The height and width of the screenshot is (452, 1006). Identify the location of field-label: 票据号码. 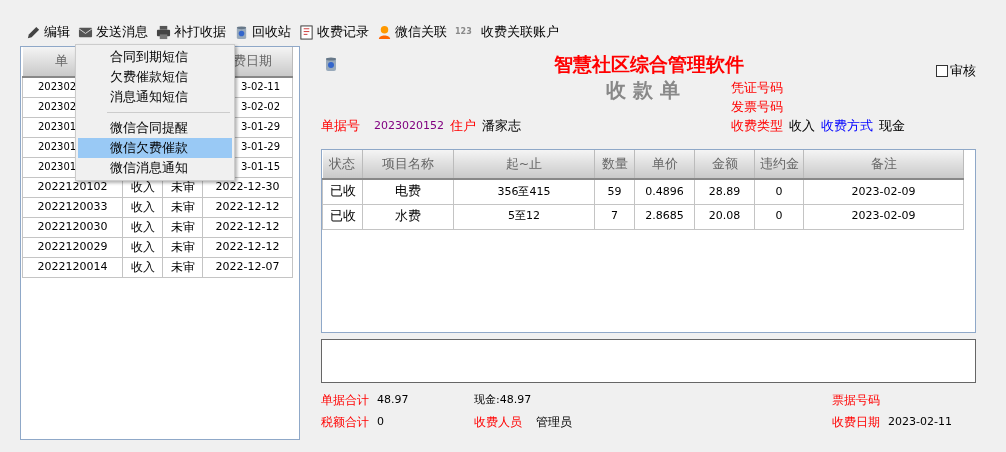
(856, 400).